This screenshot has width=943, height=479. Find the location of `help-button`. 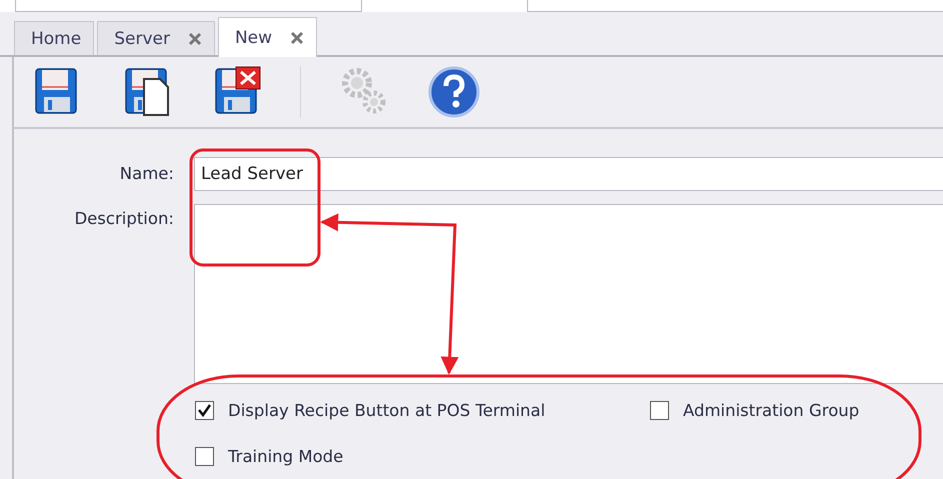

help-button is located at coordinates (454, 92).